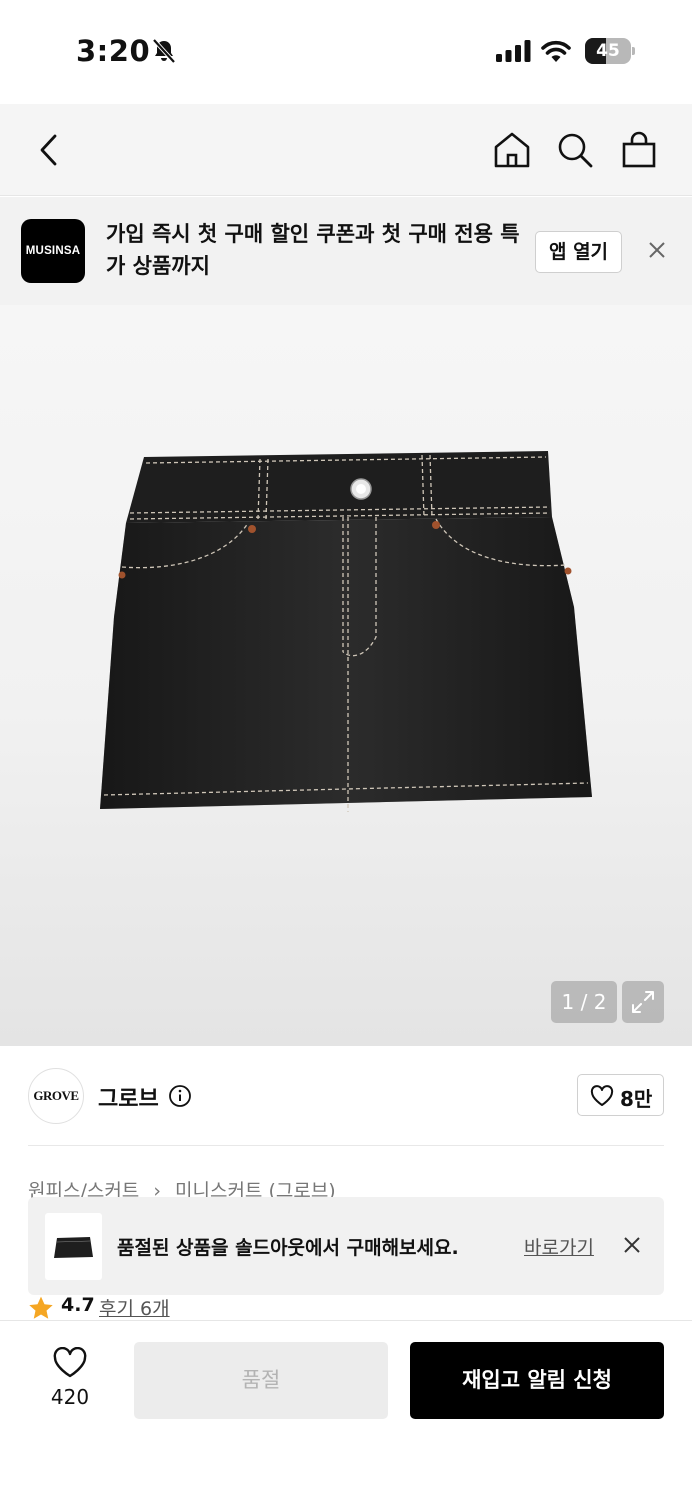 Image resolution: width=692 pixels, height=1500 pixels. What do you see at coordinates (636, 1099) in the screenshot?
I see `brand-like-count: 8만` at bounding box center [636, 1099].